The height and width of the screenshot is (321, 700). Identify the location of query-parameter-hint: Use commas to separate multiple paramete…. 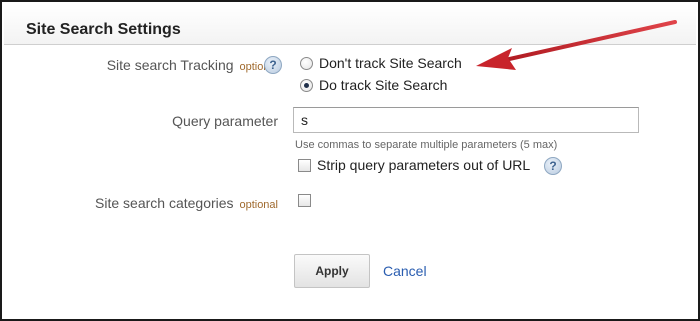
(426, 145).